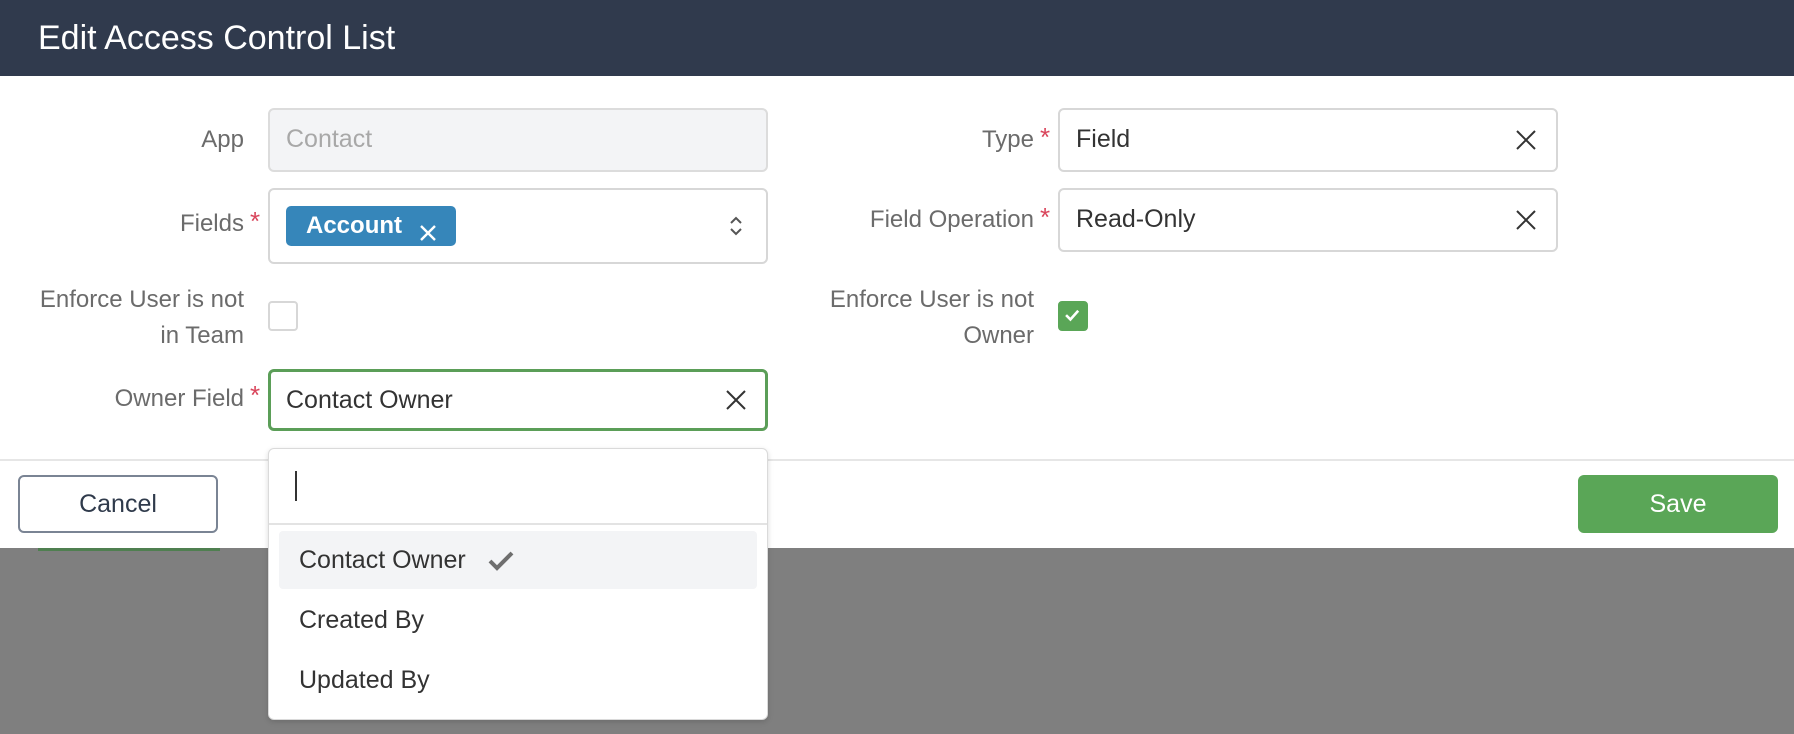 This screenshot has width=1794, height=734. I want to click on enforce-team-label: Enforce User is not in Team, so click(141, 317).